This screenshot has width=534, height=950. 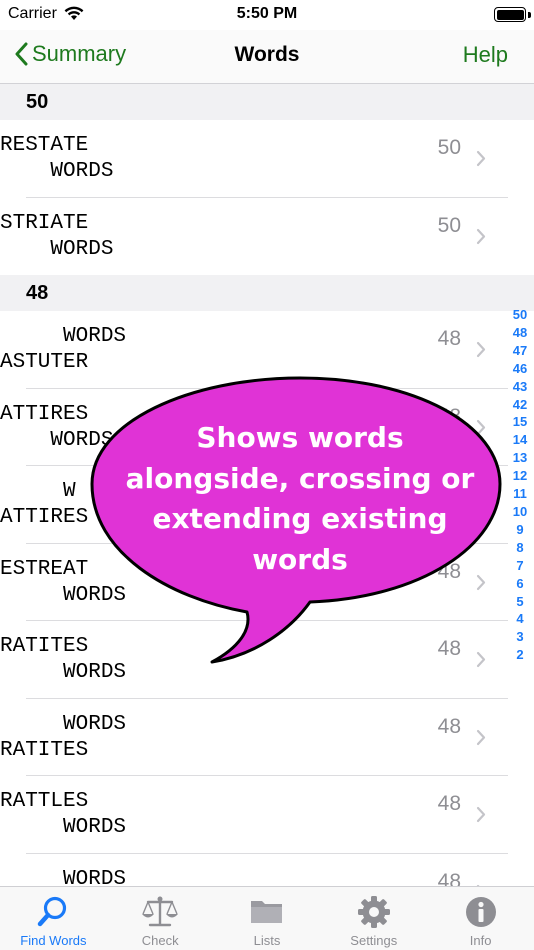 I want to click on list-item: W ATTIRES 48, so click(x=267, y=505).